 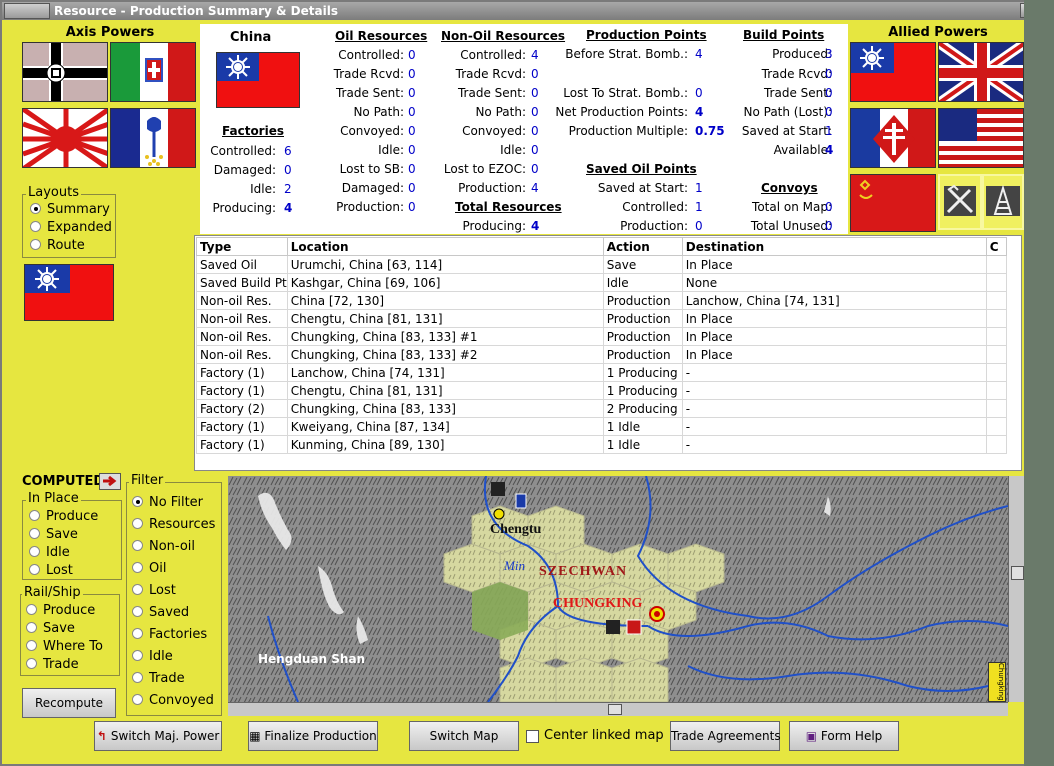 I want to click on railship-trade-radio: Trade, so click(x=52, y=664).